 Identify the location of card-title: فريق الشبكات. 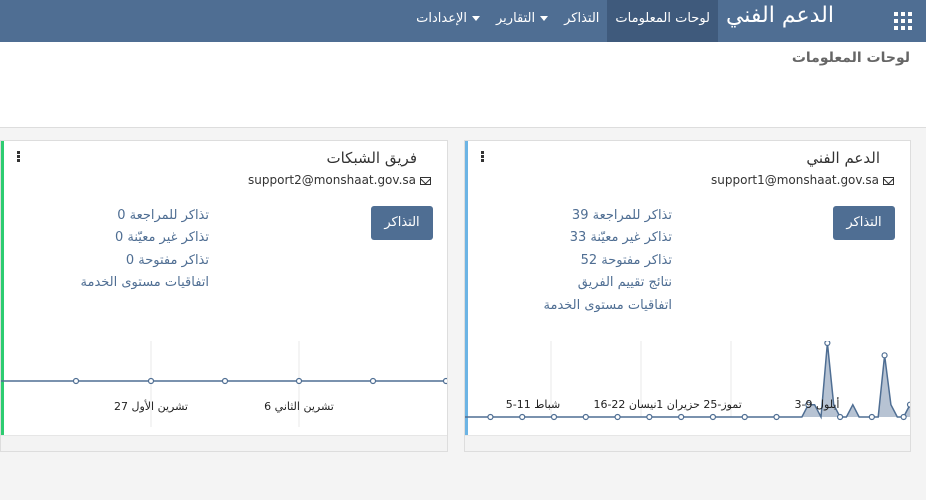
(371, 158).